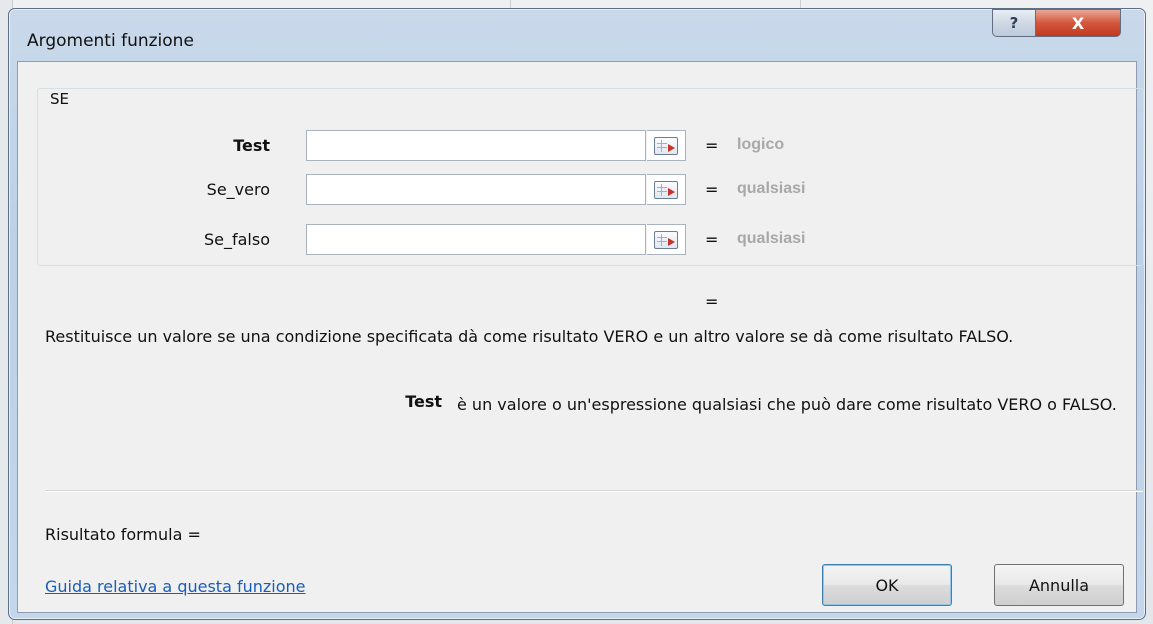 The image size is (1153, 624). What do you see at coordinates (59, 99) in the screenshot?
I see `function-name-label: SE` at bounding box center [59, 99].